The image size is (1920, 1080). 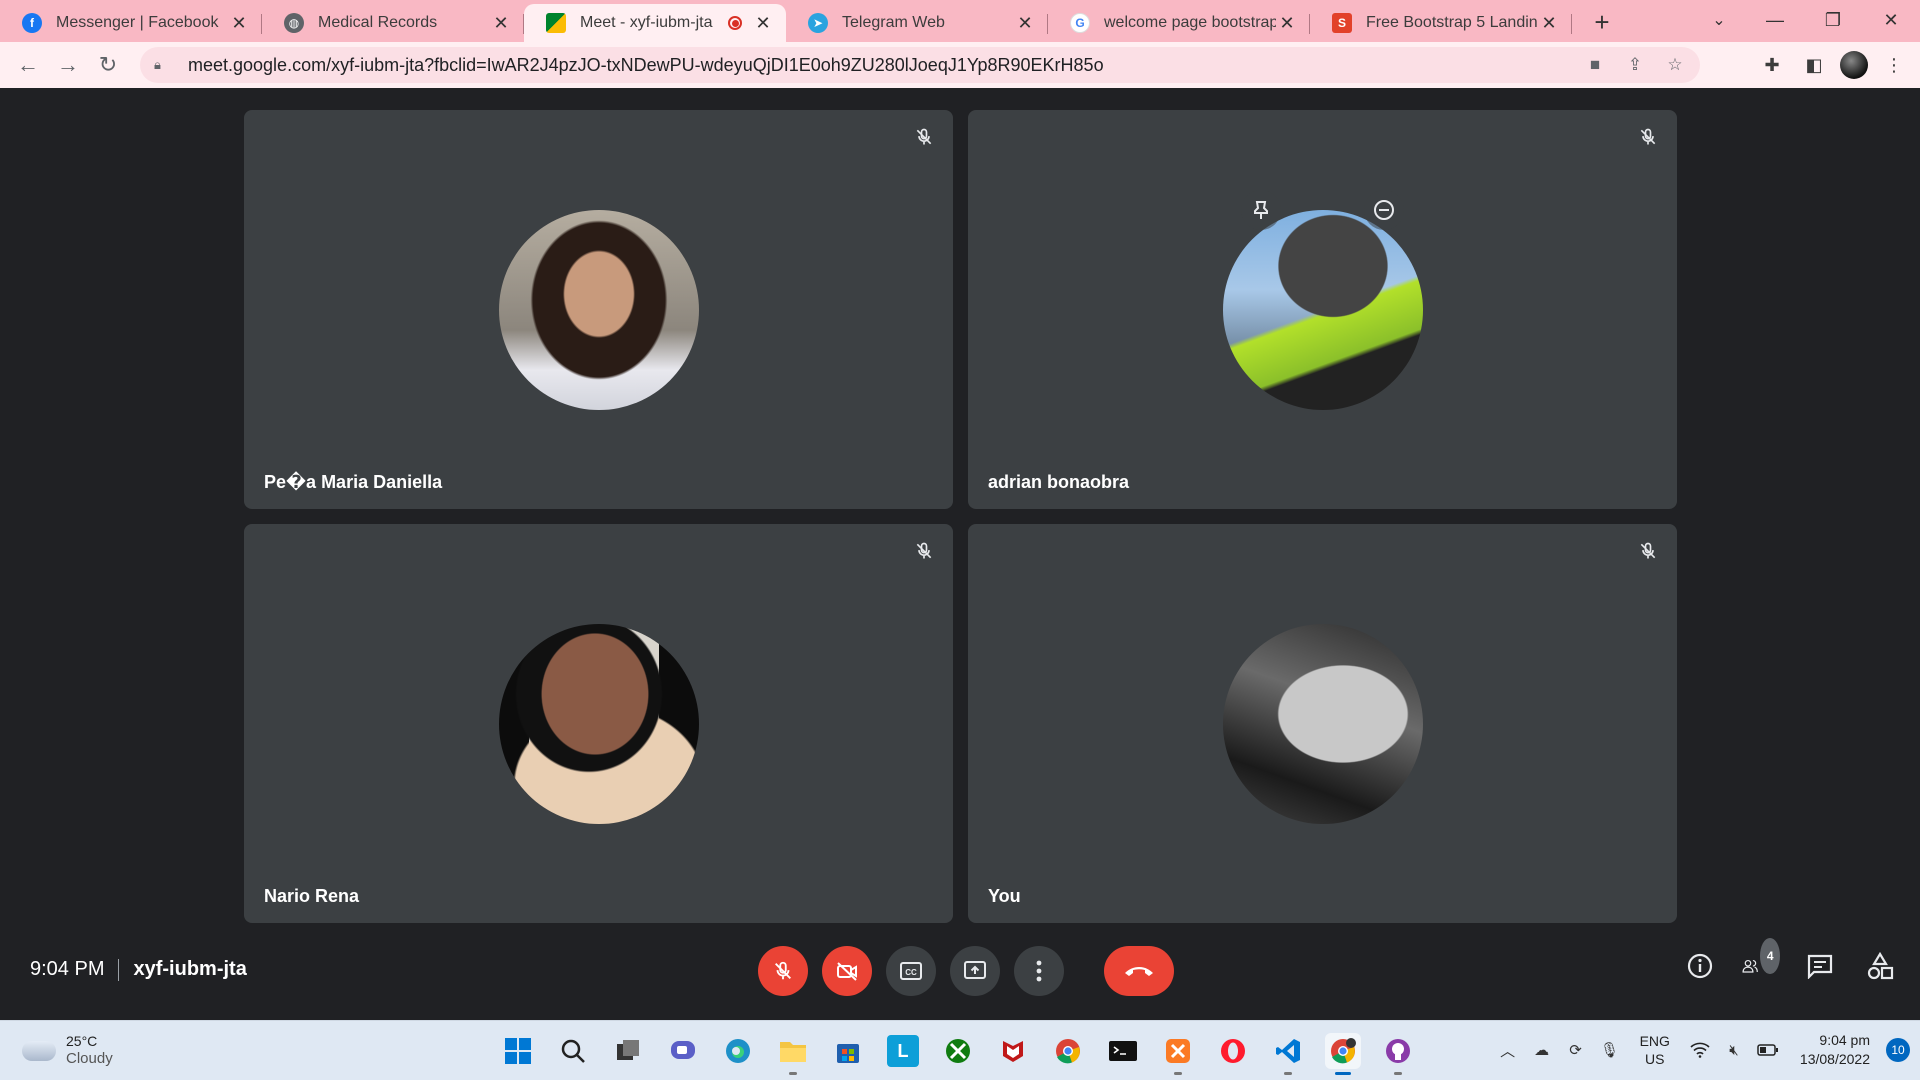 What do you see at coordinates (1288, 1054) in the screenshot?
I see `vscode-icon` at bounding box center [1288, 1054].